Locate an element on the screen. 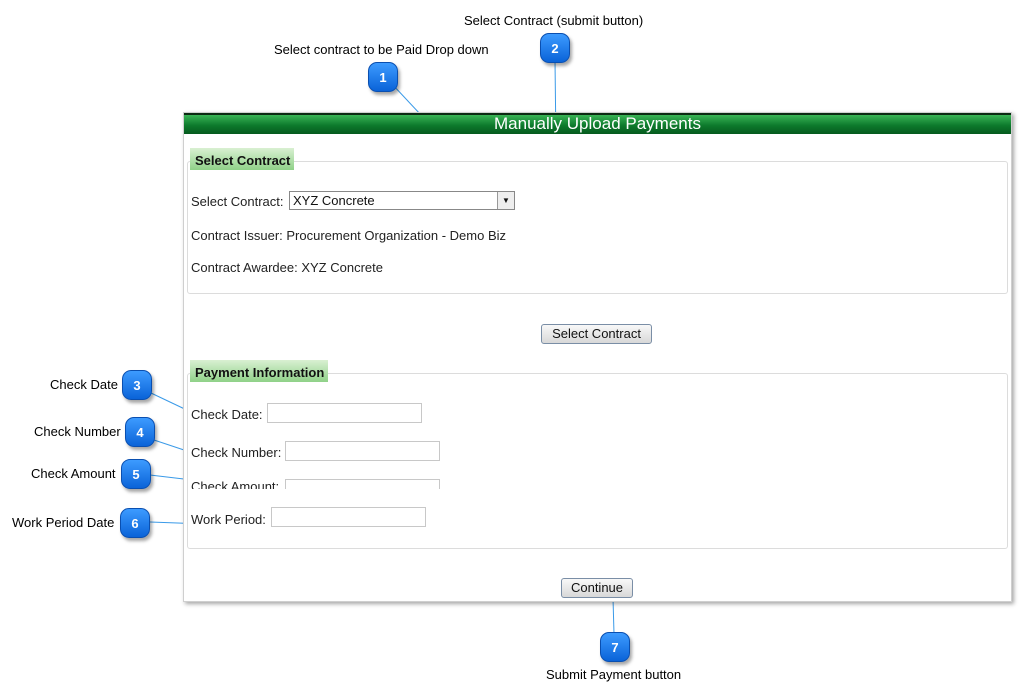 The image size is (1020, 698). continue-button: Continue is located at coordinates (597, 588).